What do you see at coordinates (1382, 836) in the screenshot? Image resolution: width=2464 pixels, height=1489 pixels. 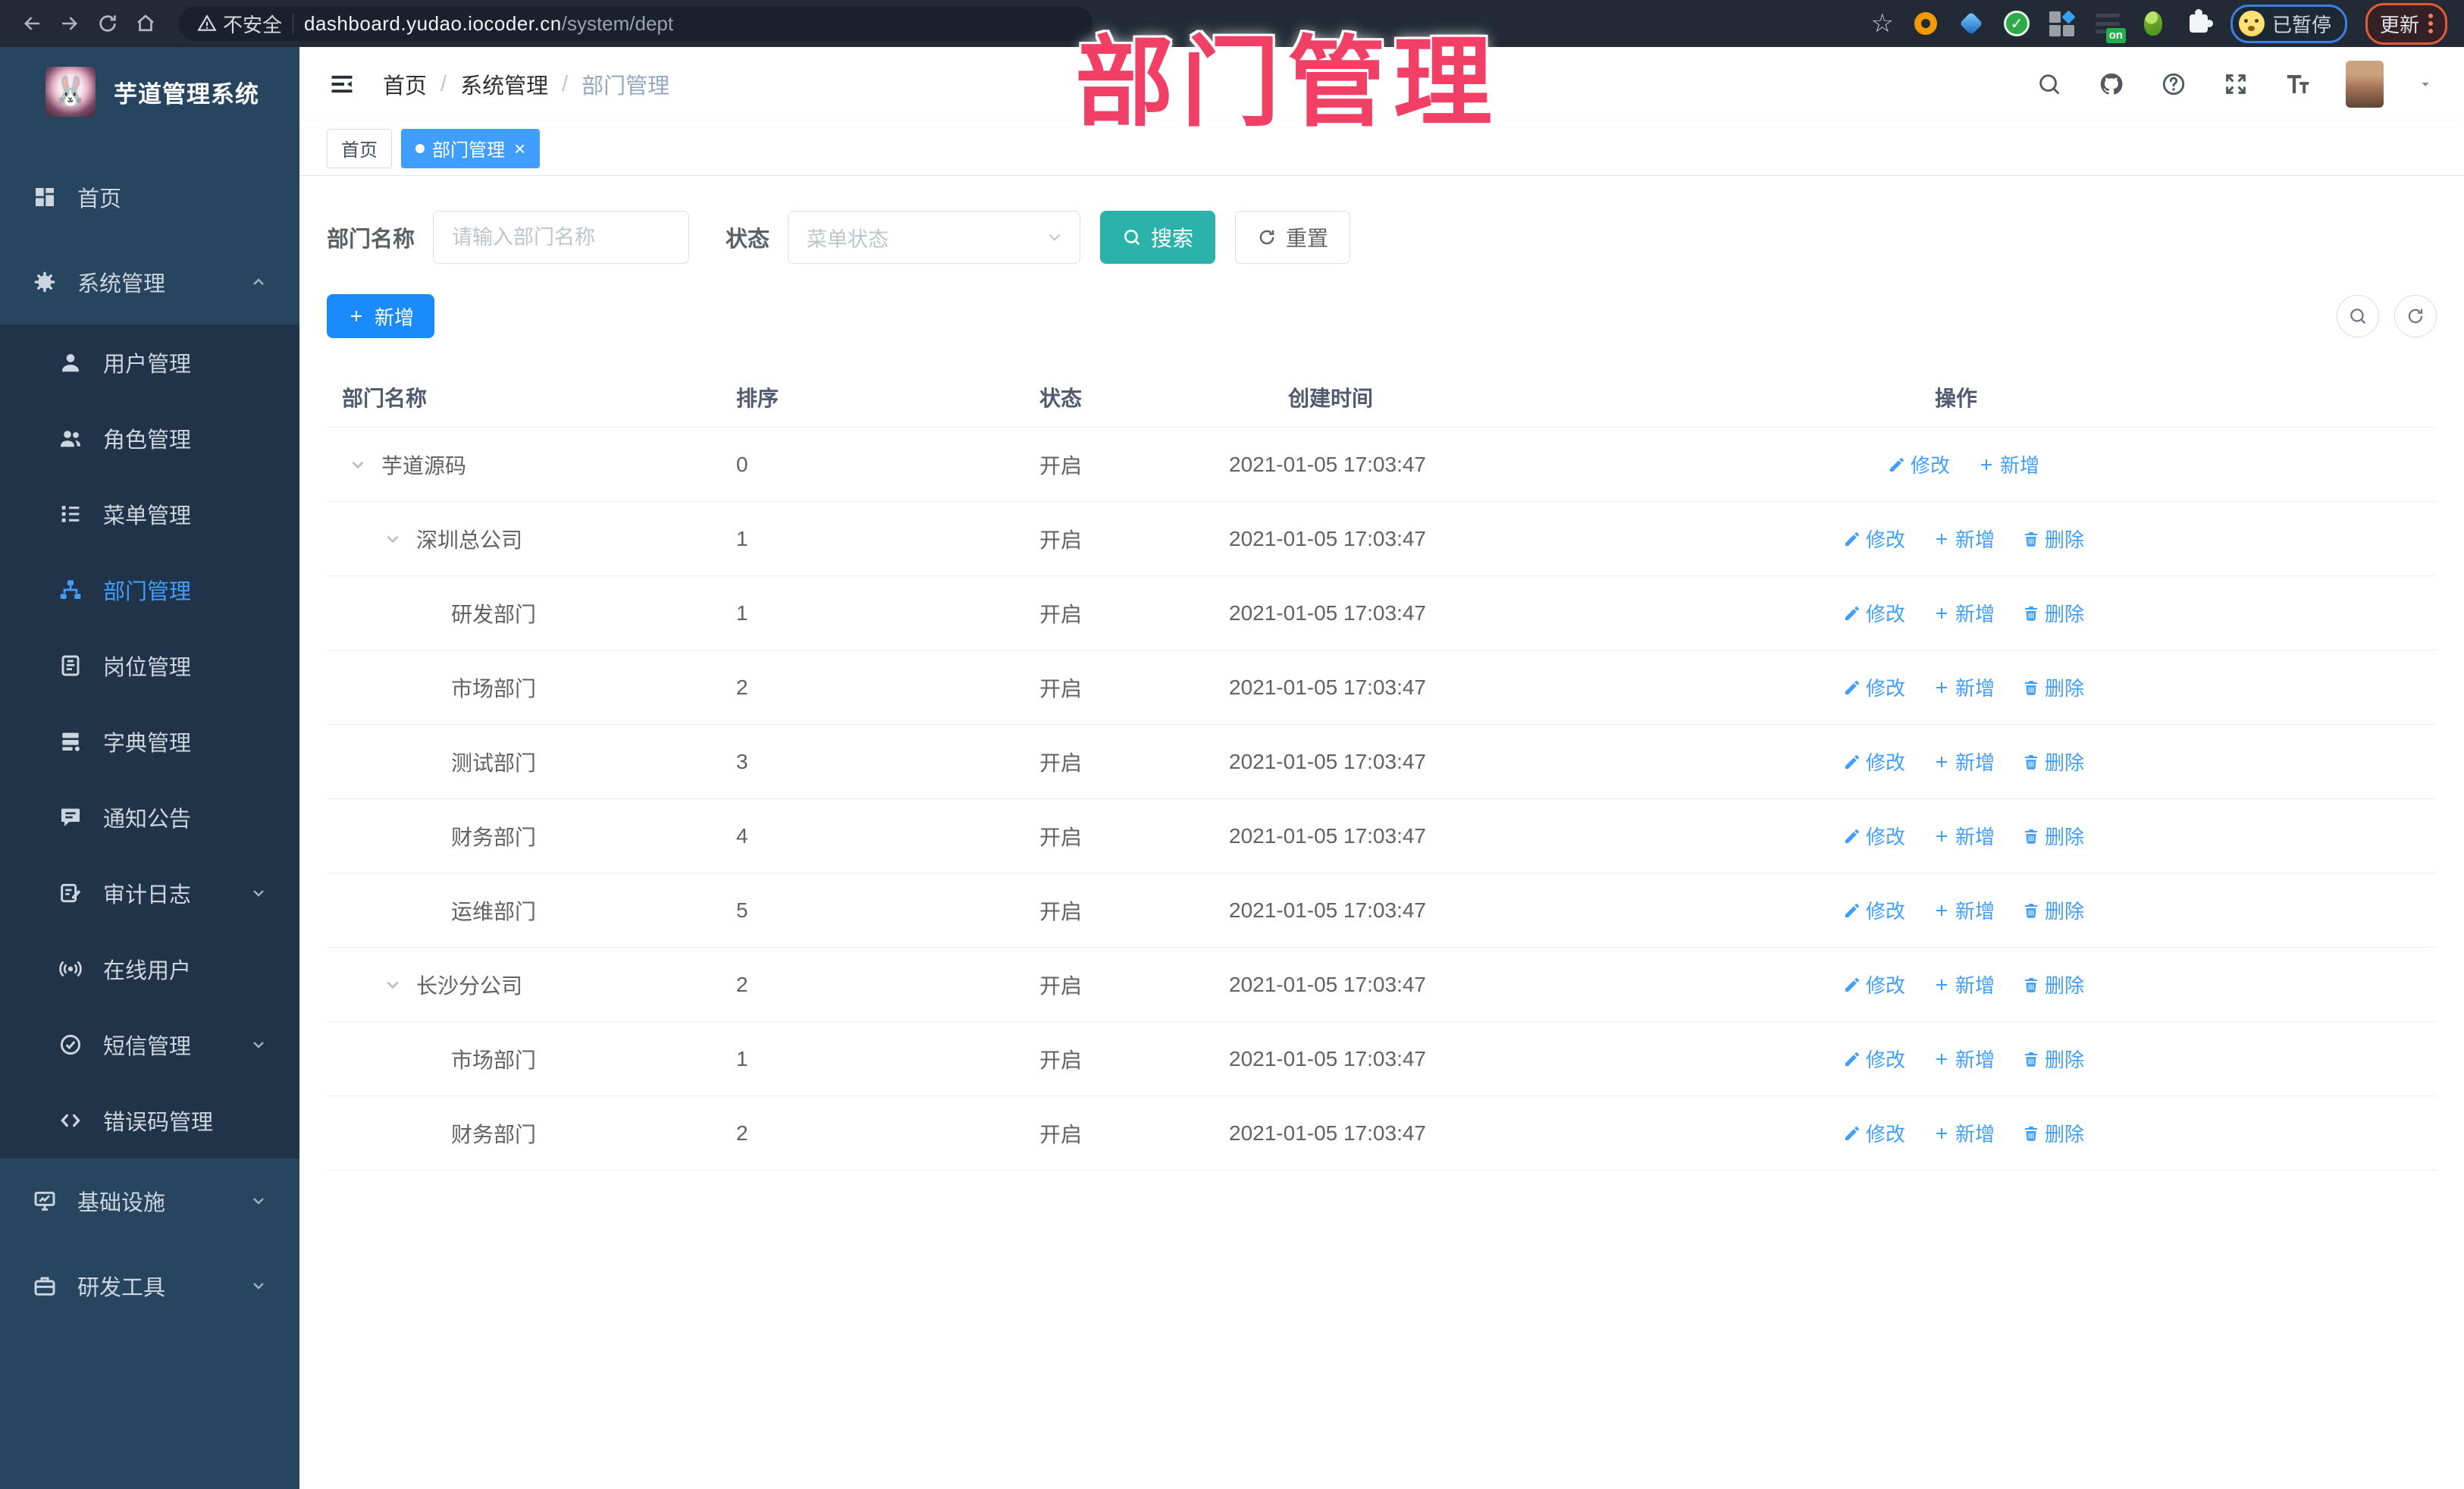 I see `table-row: 财务部门 4 开启 2021-01-05 17:03:47 修改 新增 删除` at bounding box center [1382, 836].